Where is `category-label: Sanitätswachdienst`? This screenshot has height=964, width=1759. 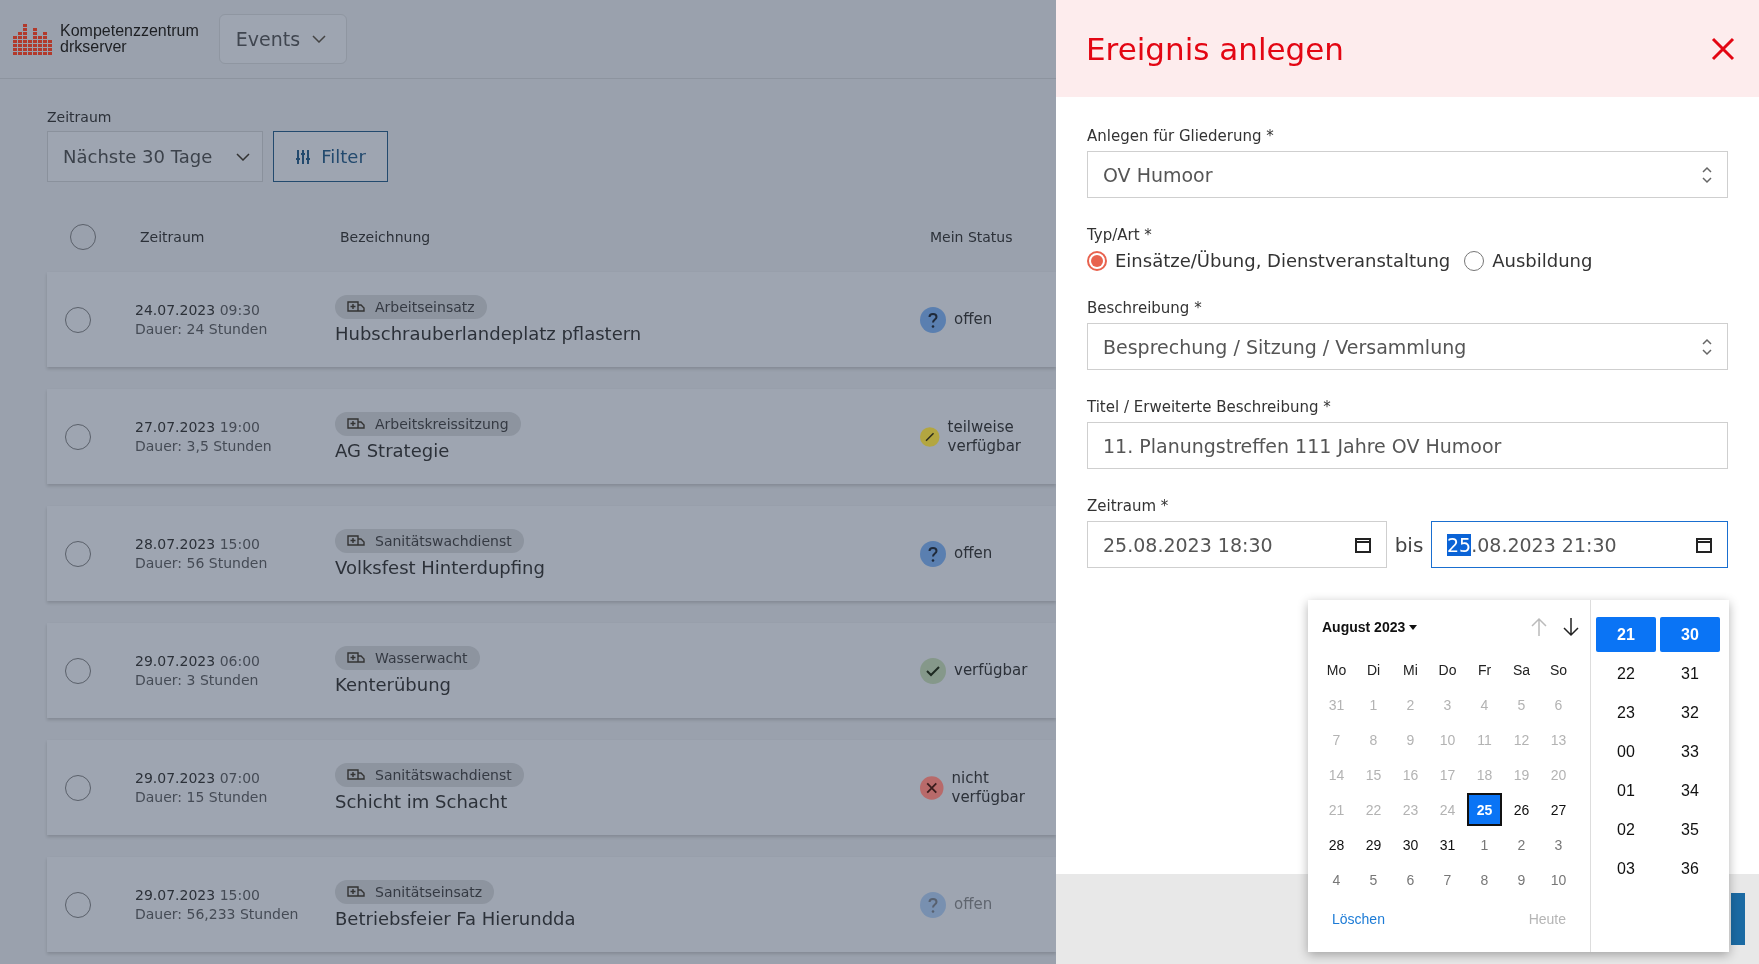
category-label: Sanitätswachdienst is located at coordinates (443, 541).